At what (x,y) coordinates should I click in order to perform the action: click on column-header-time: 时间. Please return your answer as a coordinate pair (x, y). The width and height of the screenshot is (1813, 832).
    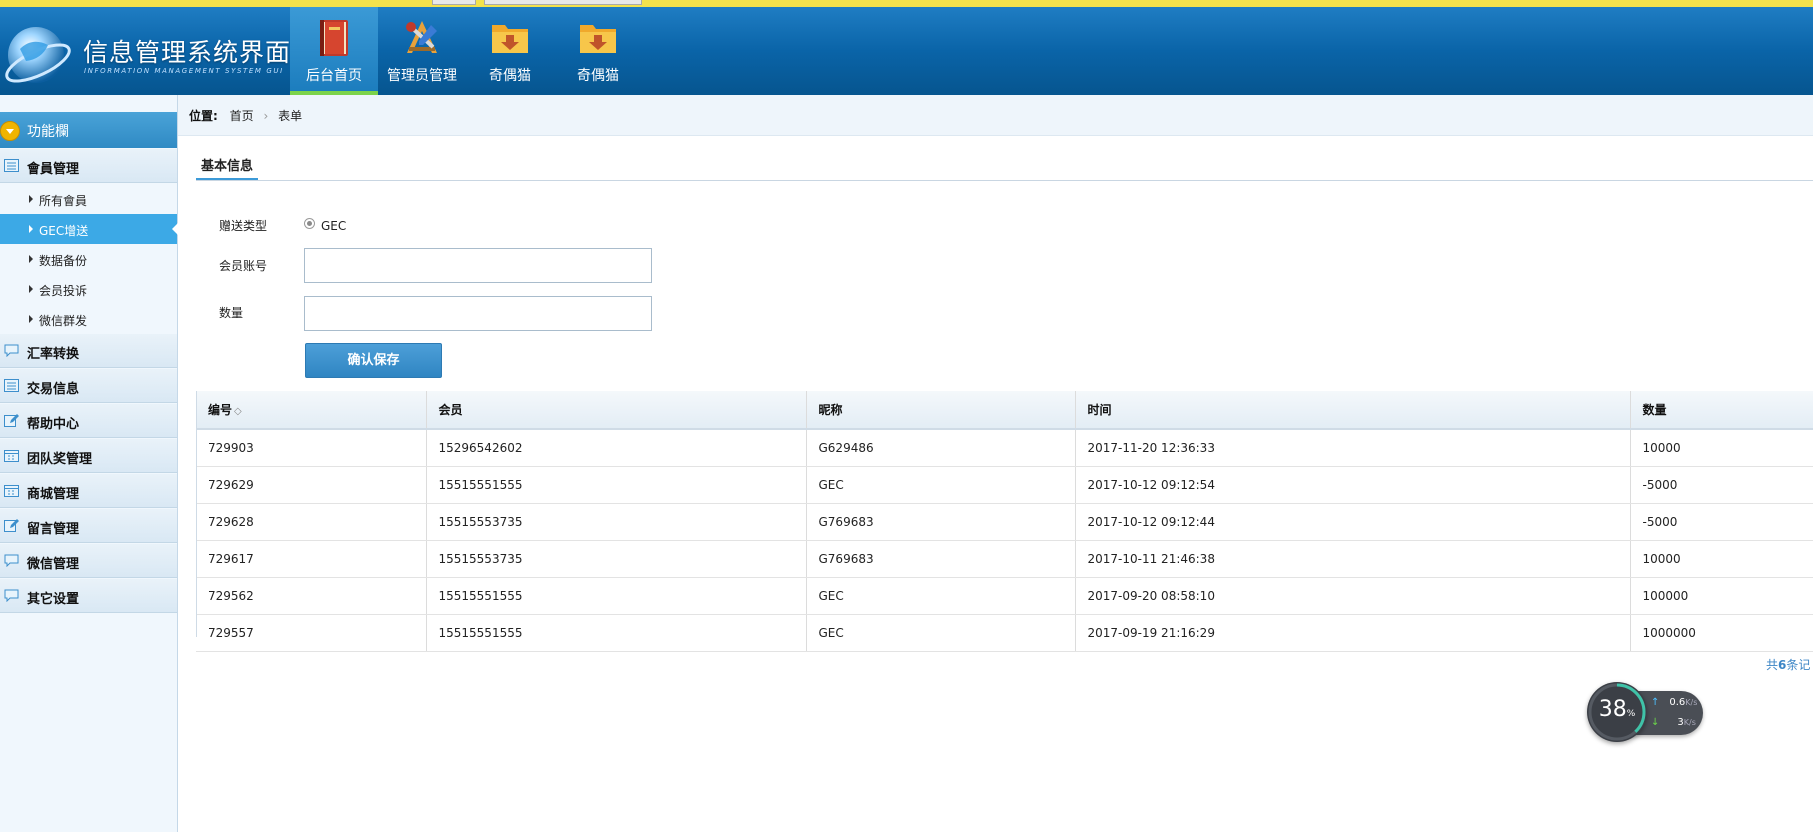
    Looking at the image, I should click on (1352, 410).